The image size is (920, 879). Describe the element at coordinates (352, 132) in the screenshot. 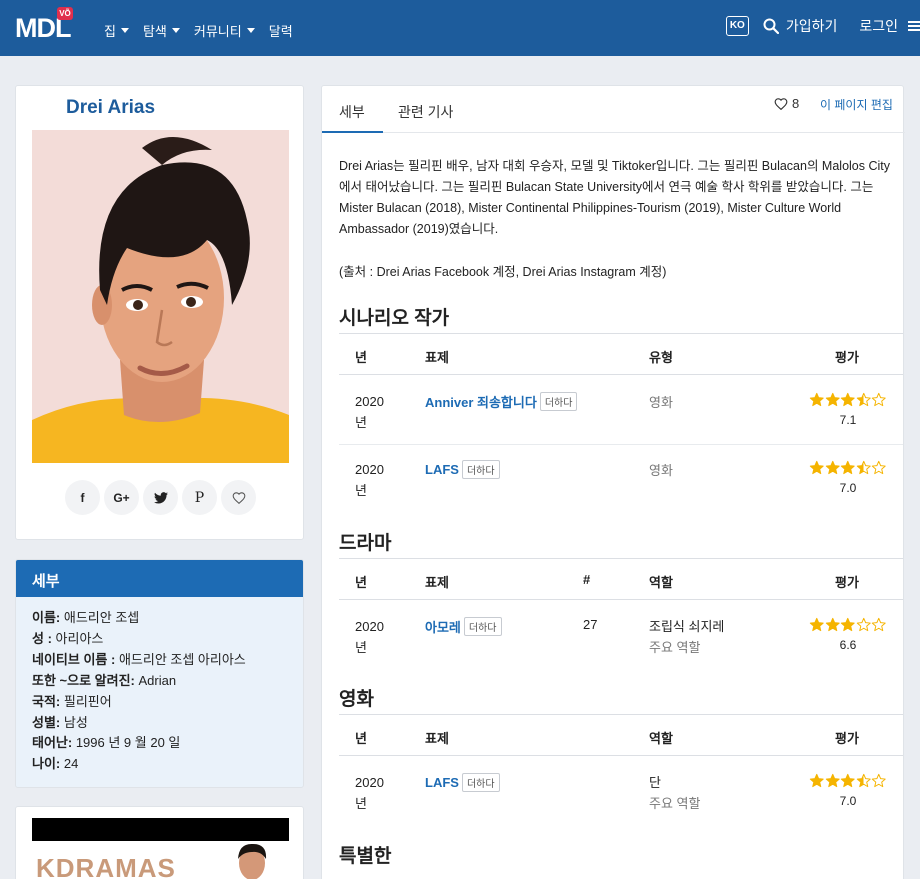

I see `active-tab-indicator` at that location.